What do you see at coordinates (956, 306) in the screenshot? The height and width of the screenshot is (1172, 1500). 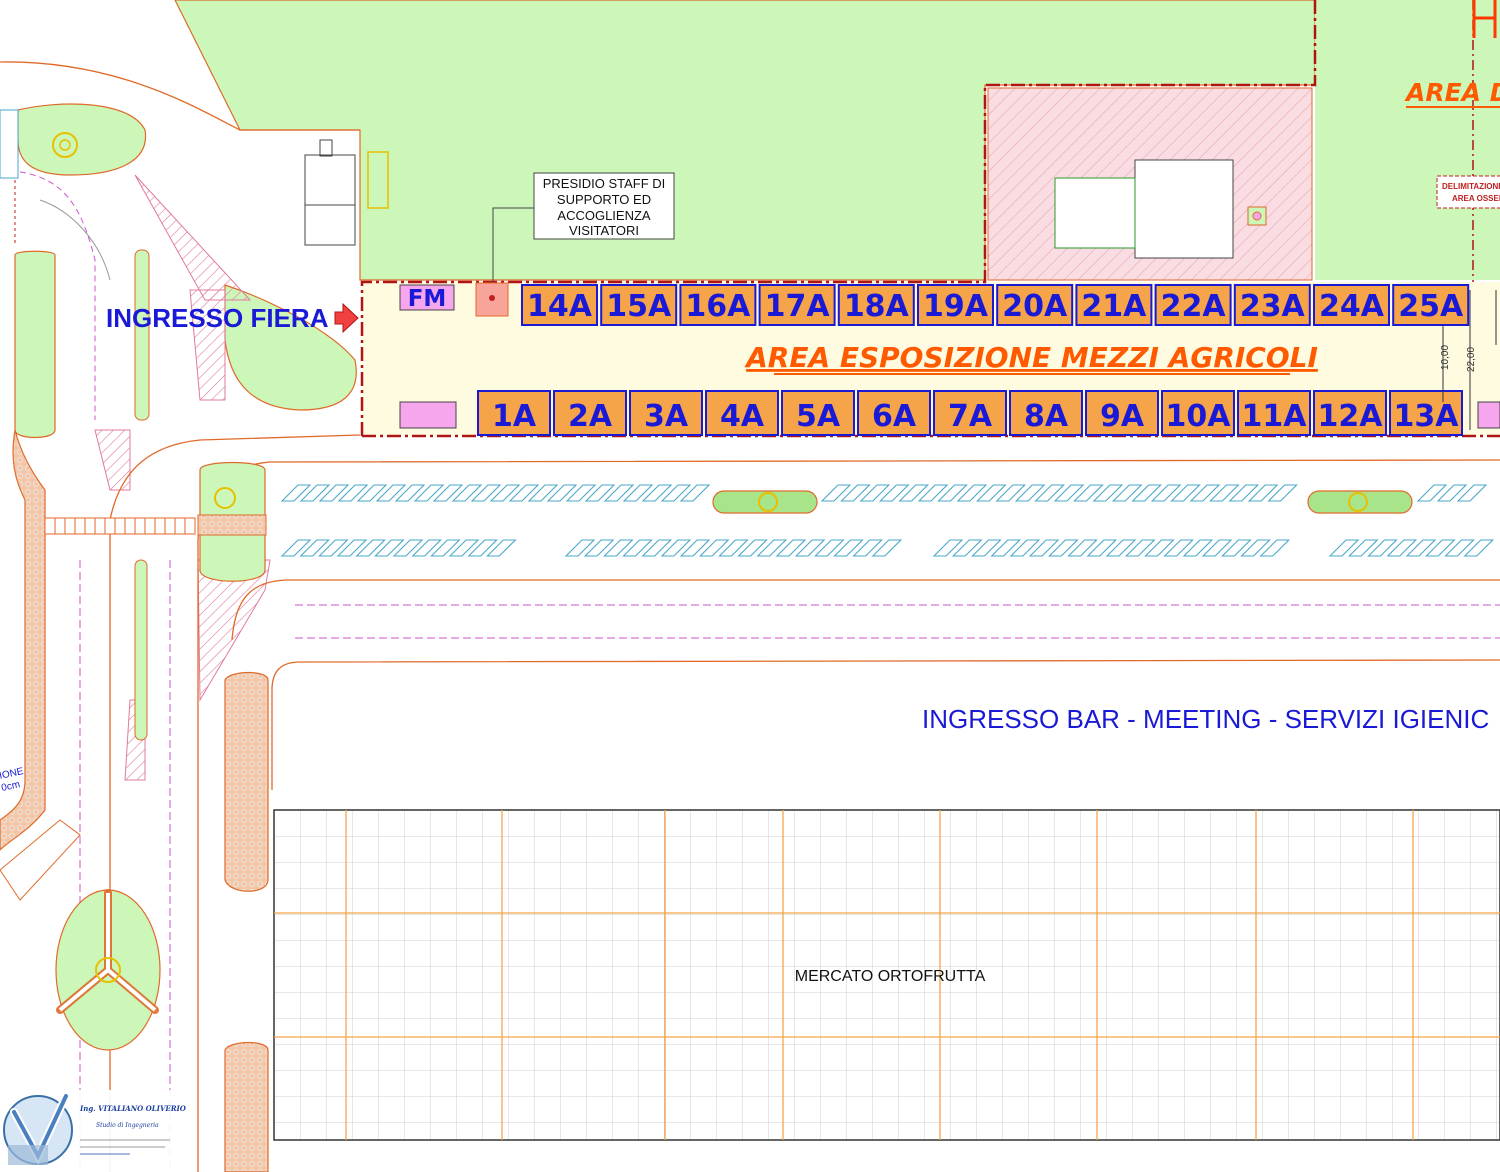 I see `stand-label: 19A` at bounding box center [956, 306].